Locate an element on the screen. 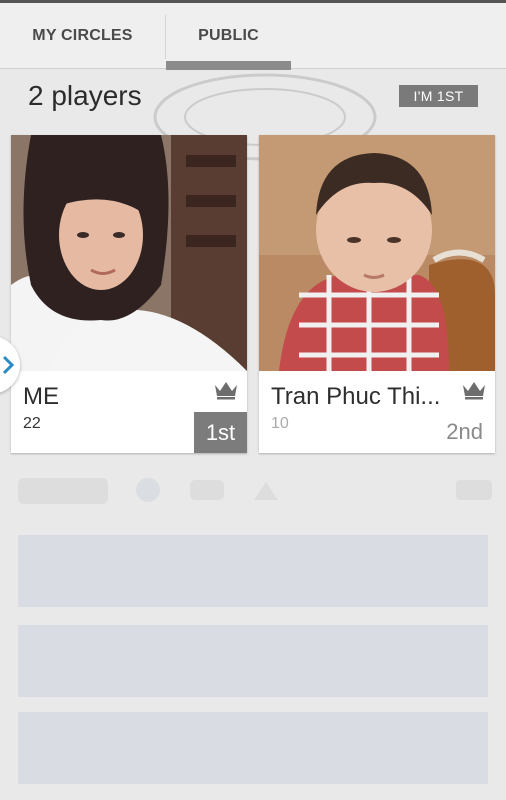 This screenshot has height=800, width=506. tab-bar: MY CIRCLES PUBLIC is located at coordinates (253, 36).